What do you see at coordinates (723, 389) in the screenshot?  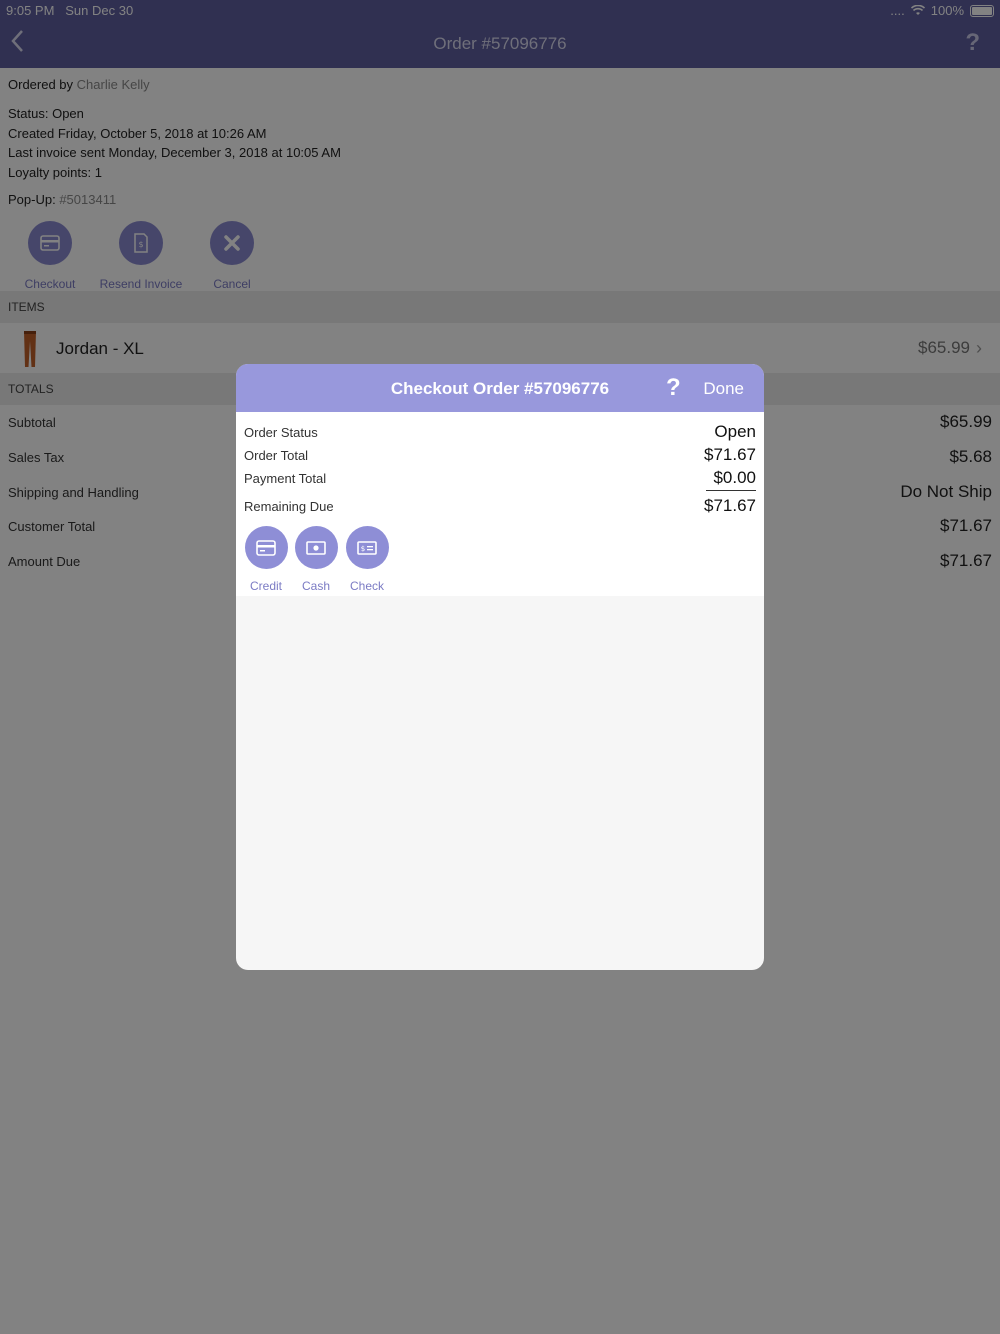 I see `done-button: Done` at bounding box center [723, 389].